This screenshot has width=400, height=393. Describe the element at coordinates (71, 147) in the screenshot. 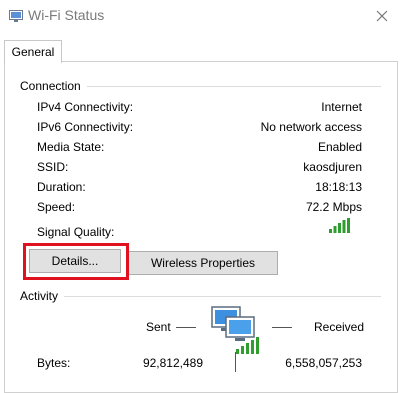

I see `media-state-label: Media State:` at that location.